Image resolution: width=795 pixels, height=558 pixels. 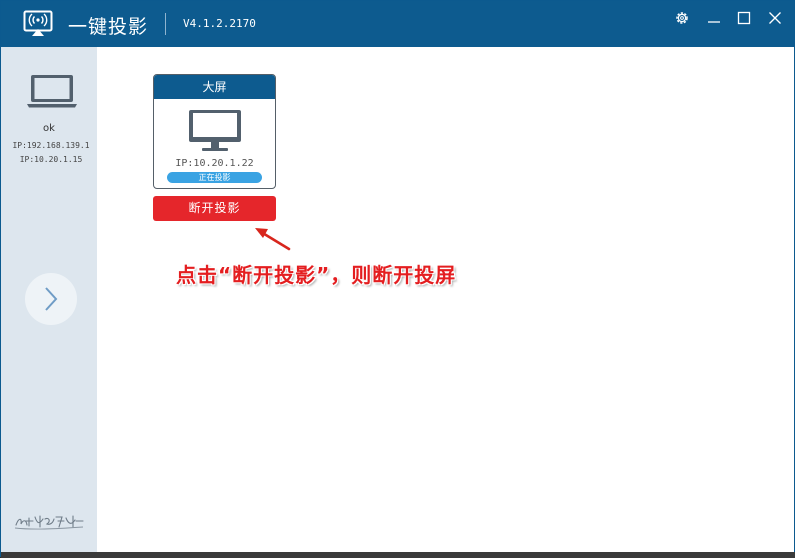 What do you see at coordinates (51, 145) in the screenshot?
I see `device-ip-1: IP:192.168.139.1` at bounding box center [51, 145].